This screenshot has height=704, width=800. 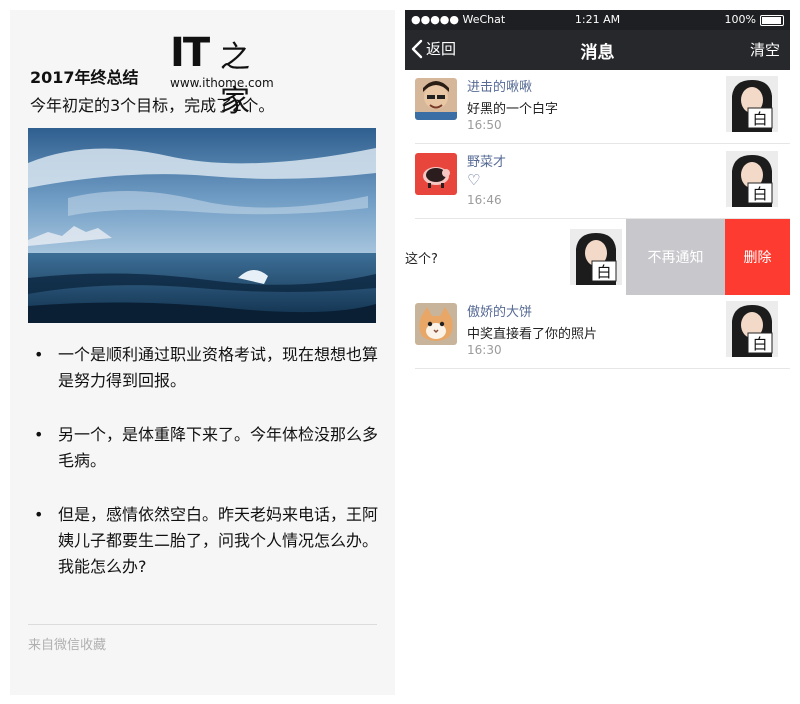 I want to click on message-text: 中奖直接看了你的照片, so click(x=532, y=334).